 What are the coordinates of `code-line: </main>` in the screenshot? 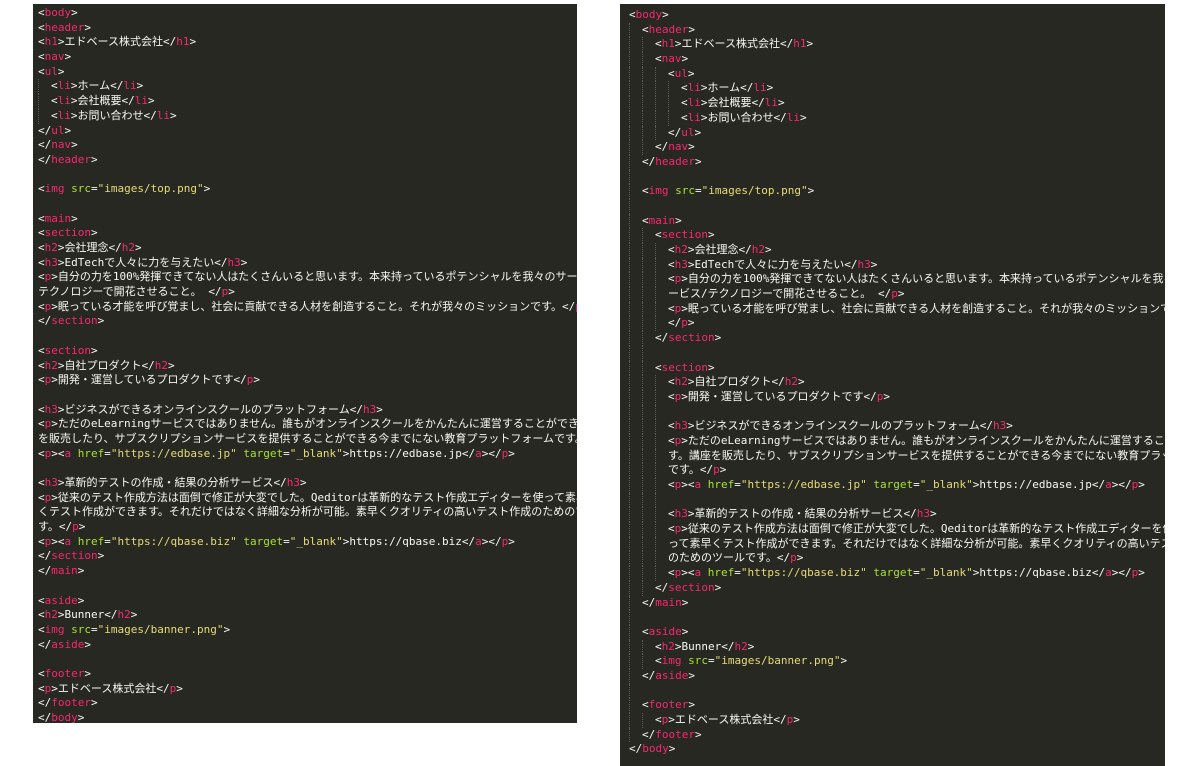 It's located at (307, 571).